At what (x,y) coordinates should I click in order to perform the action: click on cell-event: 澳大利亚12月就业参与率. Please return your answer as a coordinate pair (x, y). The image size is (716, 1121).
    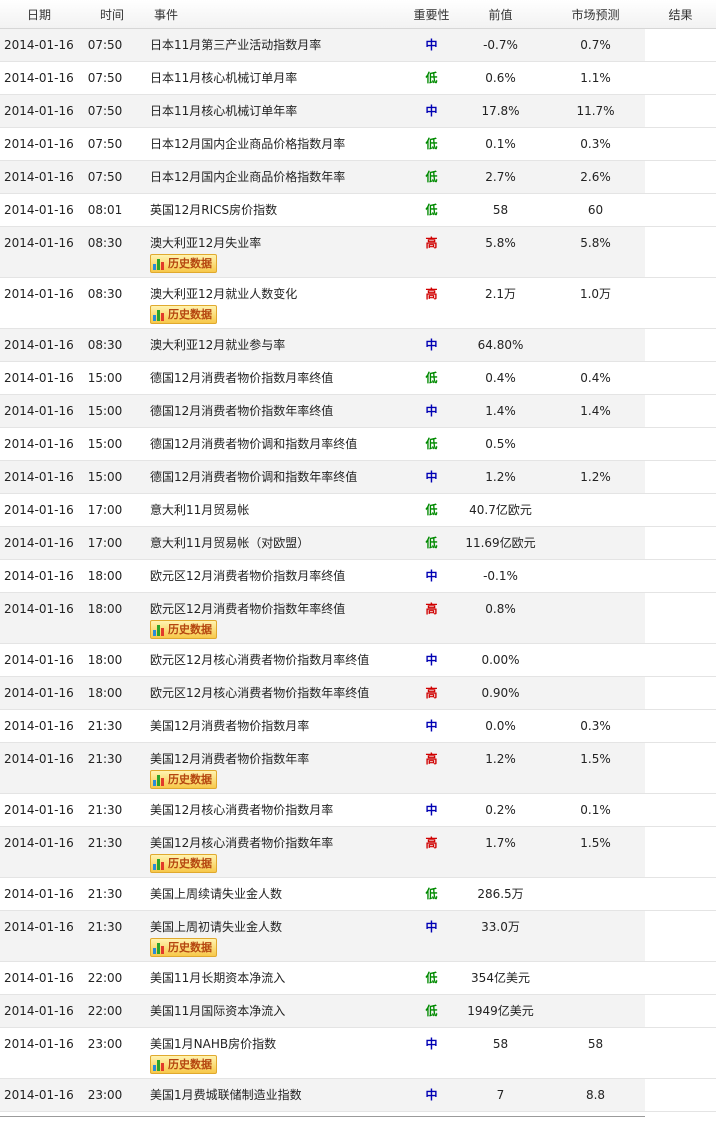
    Looking at the image, I should click on (277, 345).